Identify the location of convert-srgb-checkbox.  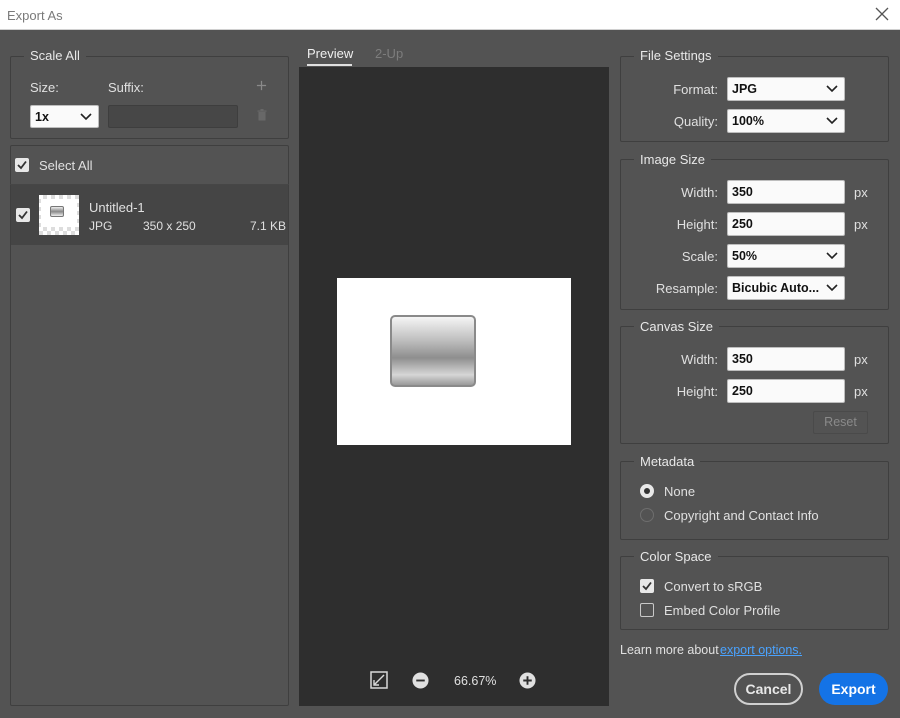
(647, 586).